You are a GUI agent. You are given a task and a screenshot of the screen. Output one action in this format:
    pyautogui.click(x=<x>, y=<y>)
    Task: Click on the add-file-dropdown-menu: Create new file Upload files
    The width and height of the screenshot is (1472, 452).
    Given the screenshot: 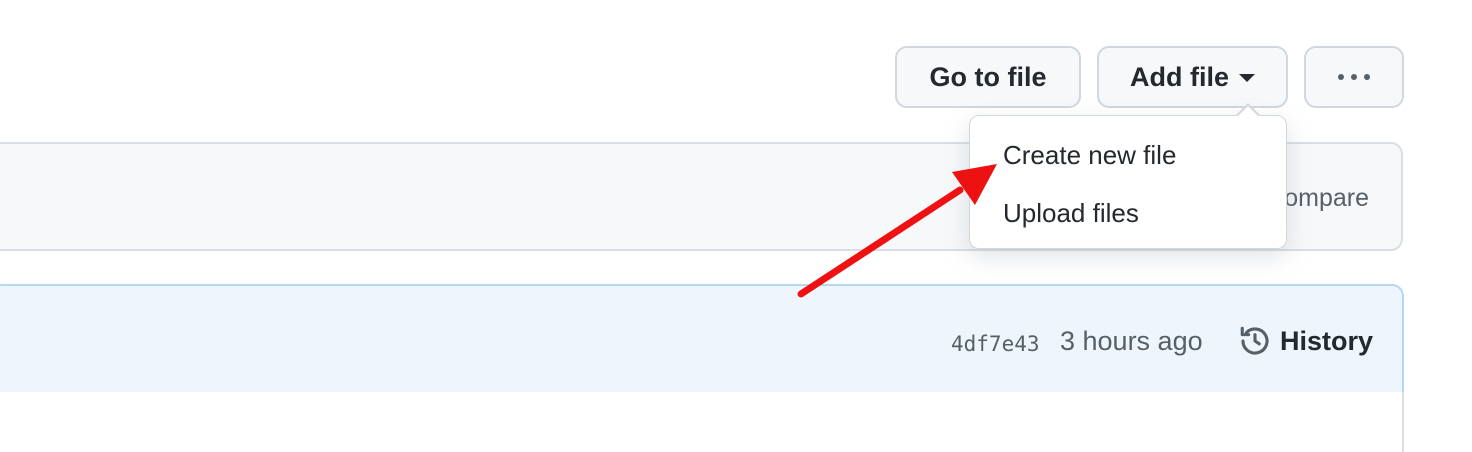 What is the action you would take?
    pyautogui.click(x=1128, y=182)
    